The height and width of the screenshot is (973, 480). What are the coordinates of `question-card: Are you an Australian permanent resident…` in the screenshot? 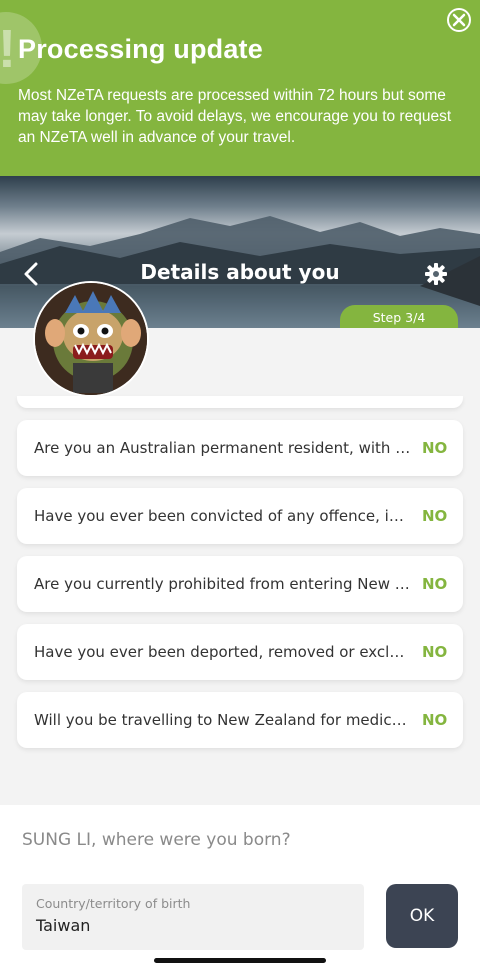 It's located at (240, 448).